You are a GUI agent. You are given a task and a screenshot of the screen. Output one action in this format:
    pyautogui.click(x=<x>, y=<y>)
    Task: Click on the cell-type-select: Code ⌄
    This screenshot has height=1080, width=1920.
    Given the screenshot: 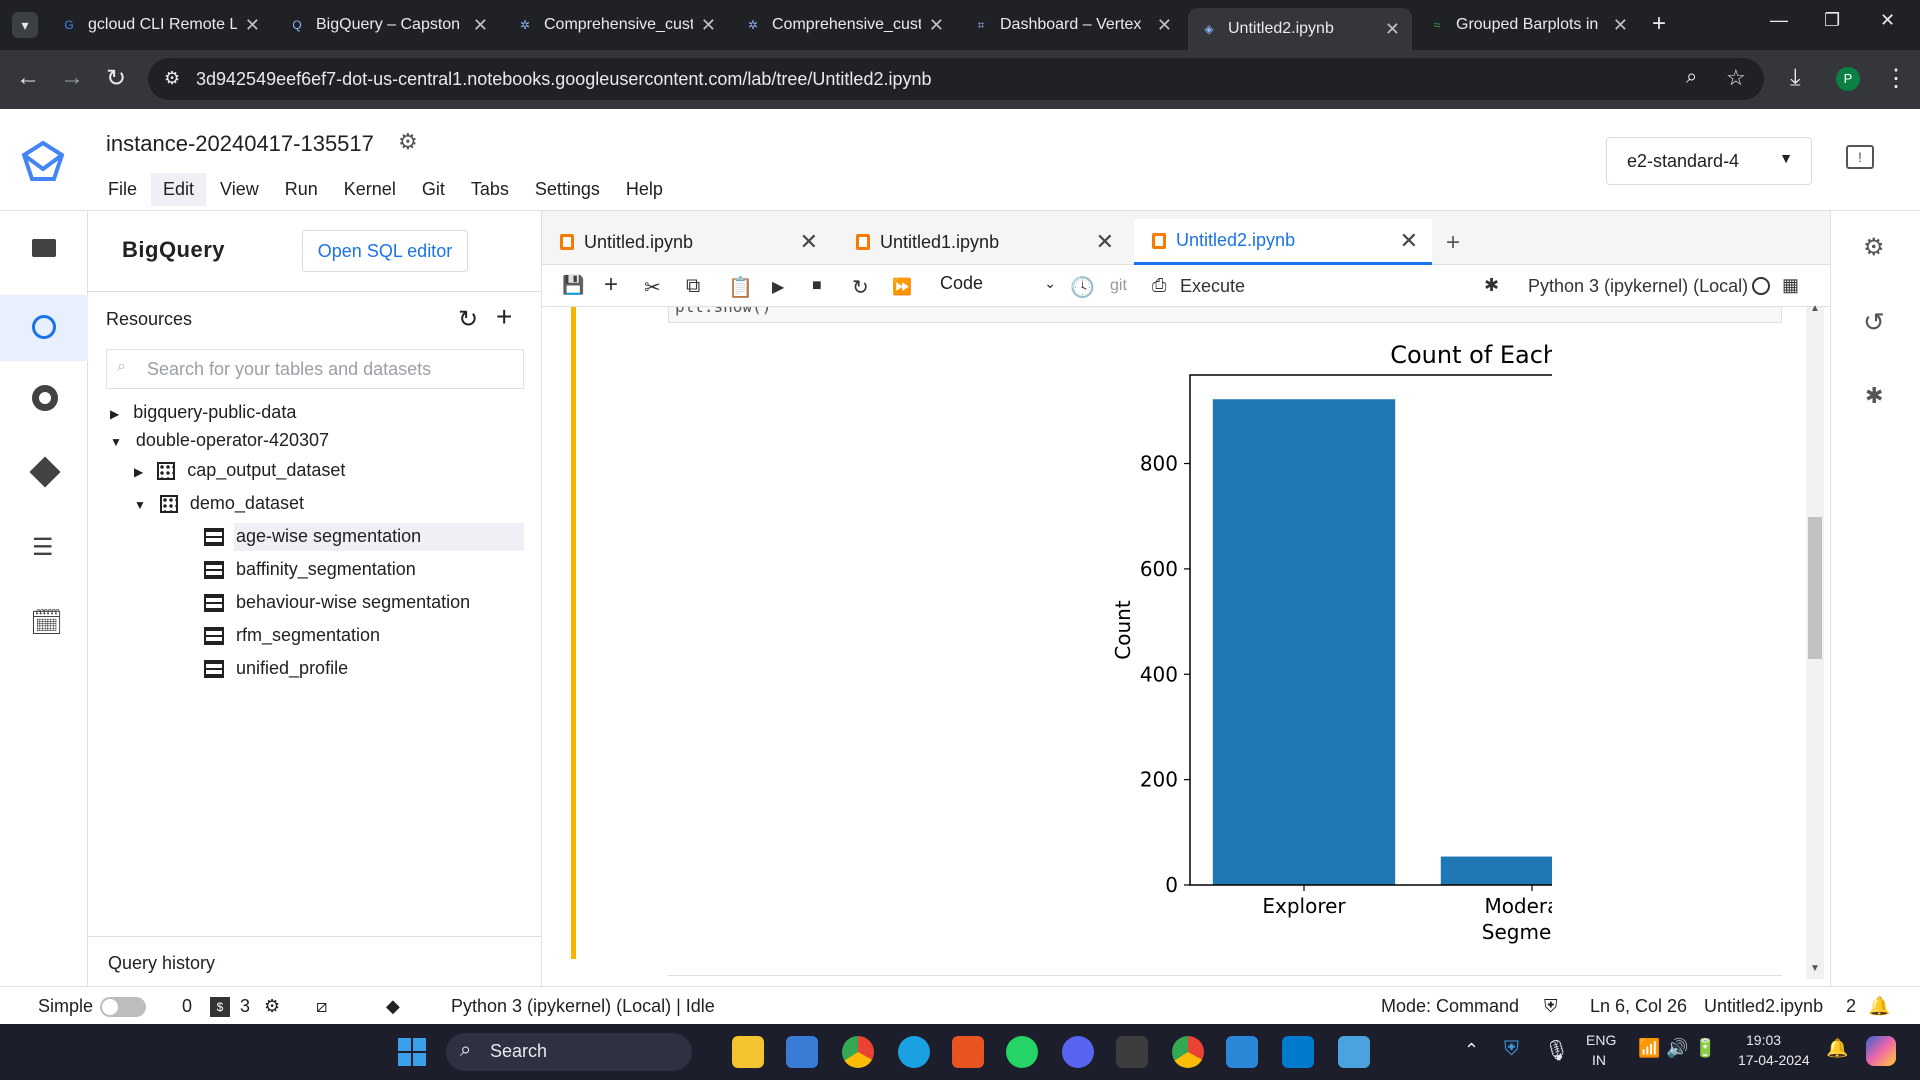 What is the action you would take?
    pyautogui.click(x=998, y=287)
    